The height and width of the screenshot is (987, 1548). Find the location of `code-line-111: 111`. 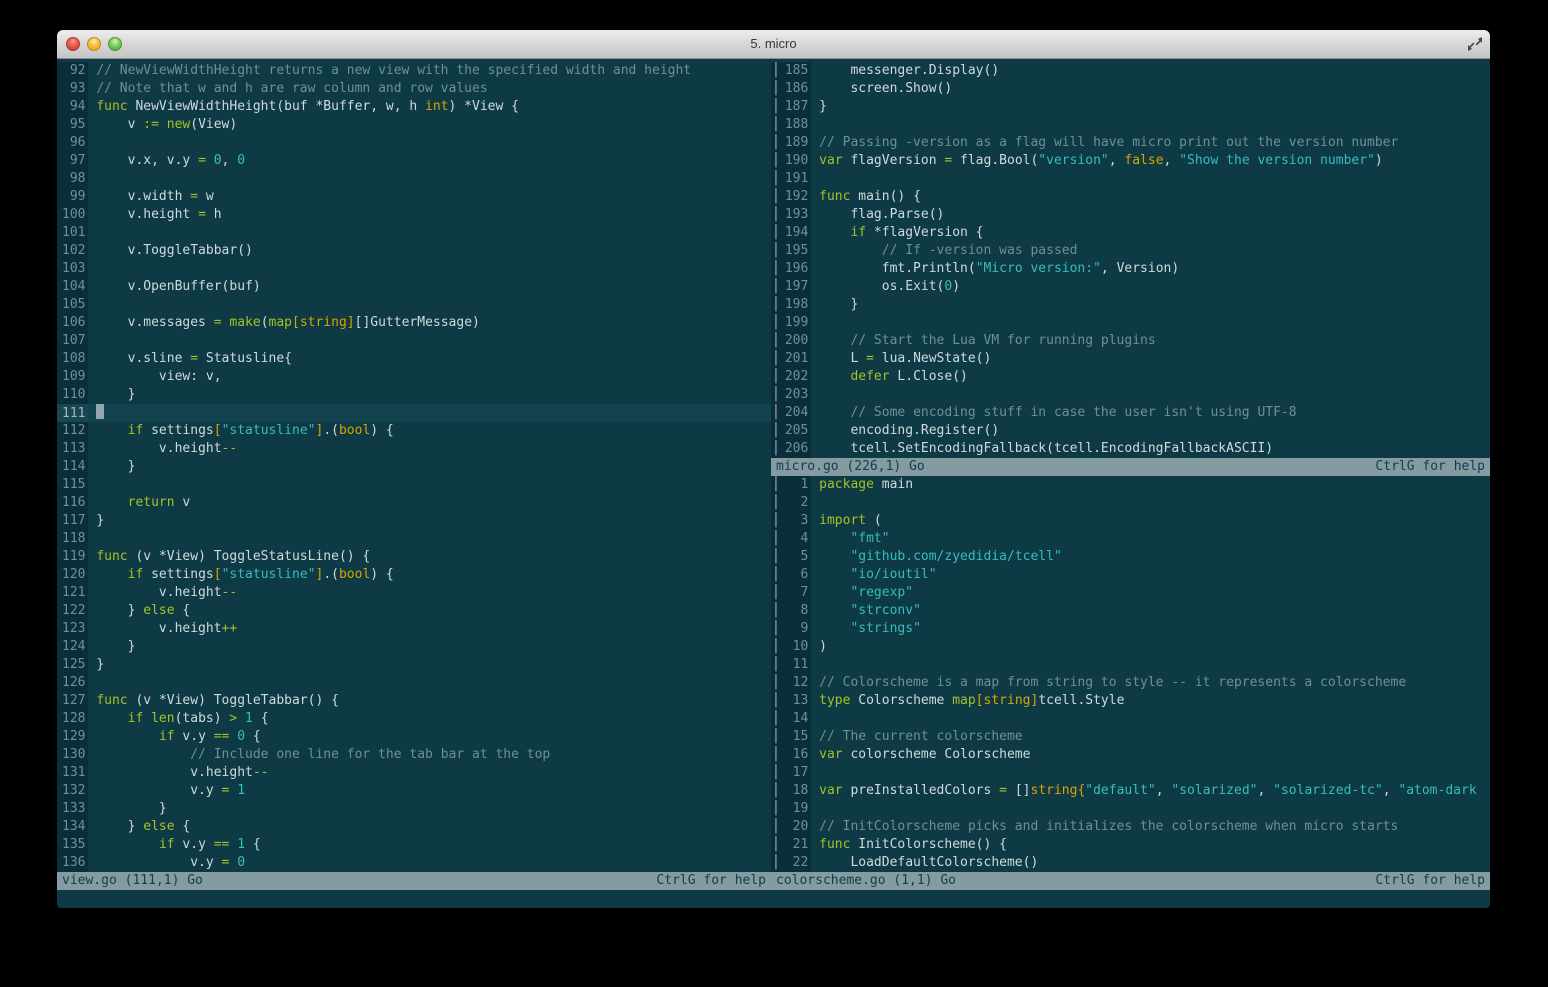

code-line-111: 111 is located at coordinates (414, 413).